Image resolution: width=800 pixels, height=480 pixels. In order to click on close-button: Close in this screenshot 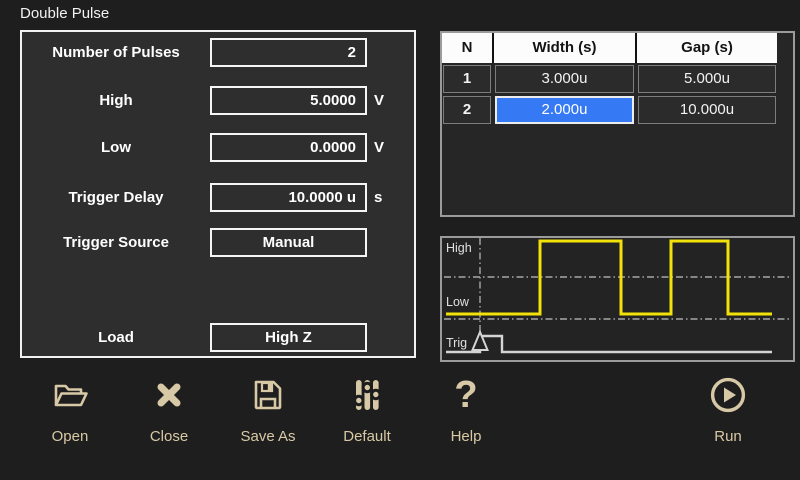, I will do `click(169, 416)`.